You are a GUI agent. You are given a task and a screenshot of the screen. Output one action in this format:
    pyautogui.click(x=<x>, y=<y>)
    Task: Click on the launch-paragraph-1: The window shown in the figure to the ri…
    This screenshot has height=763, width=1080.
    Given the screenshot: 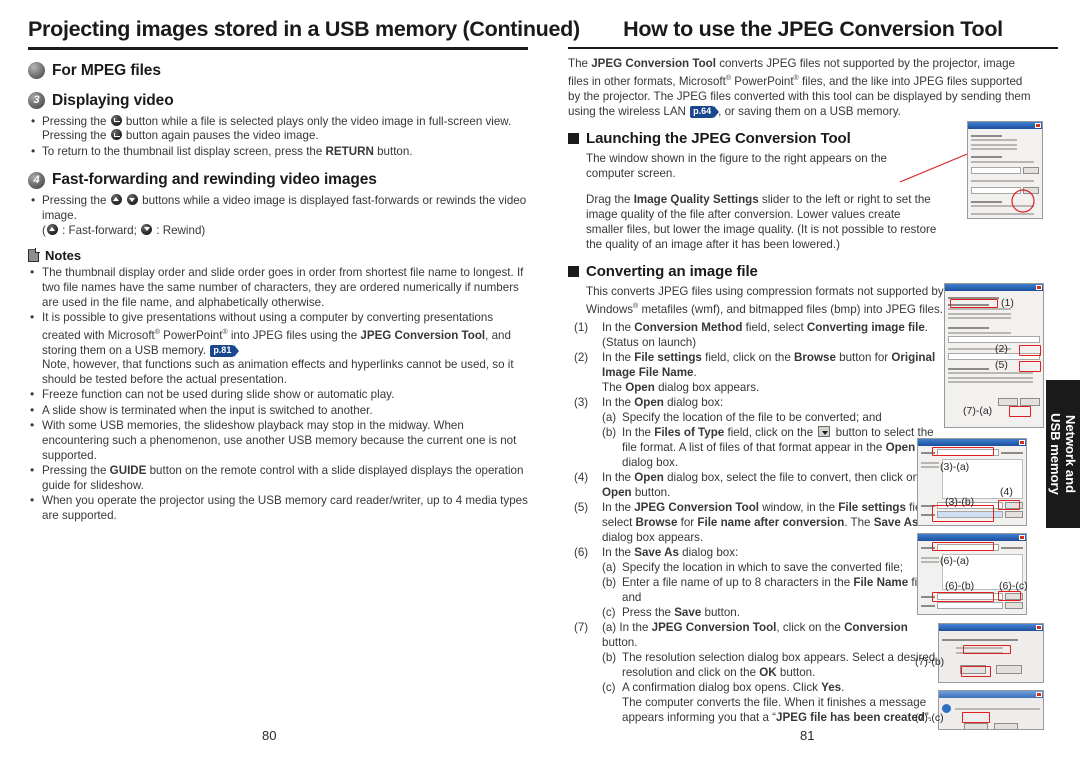 What is the action you would take?
    pyautogui.click(x=736, y=166)
    